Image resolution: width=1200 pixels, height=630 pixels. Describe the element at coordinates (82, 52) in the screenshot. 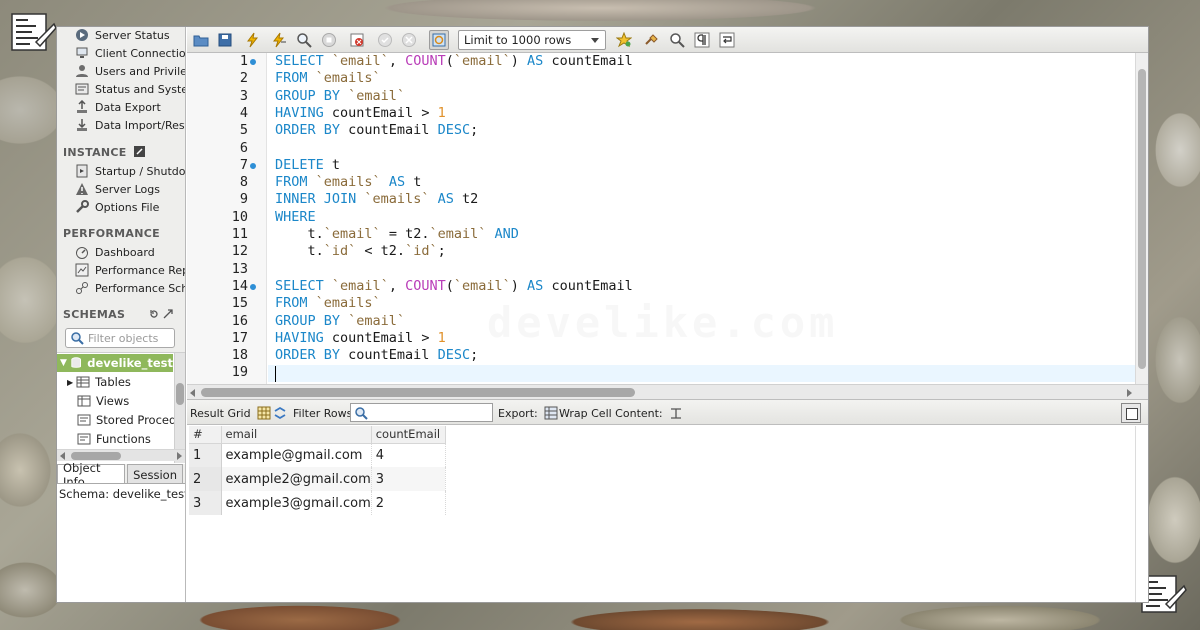

I see `client-connections-icon` at that location.